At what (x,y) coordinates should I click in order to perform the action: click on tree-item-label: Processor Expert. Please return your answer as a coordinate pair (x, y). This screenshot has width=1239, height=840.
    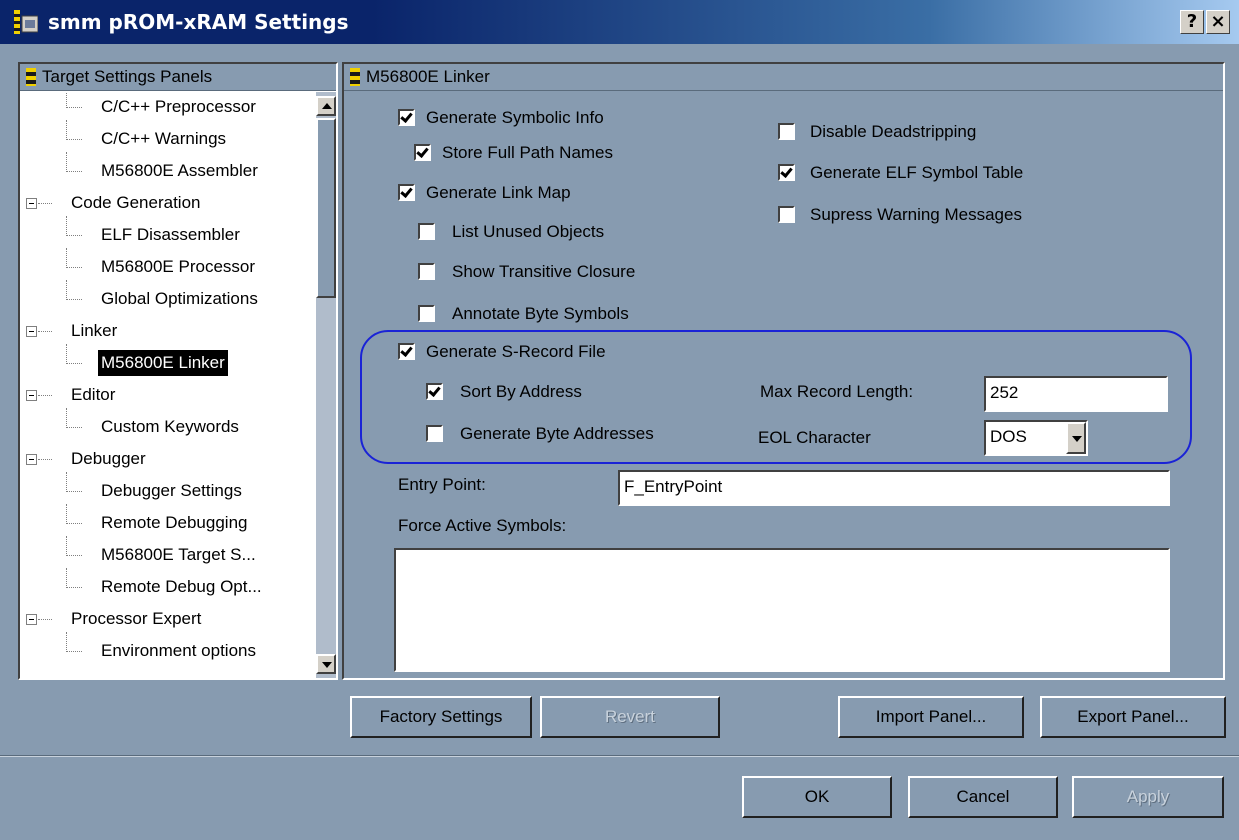
    Looking at the image, I should click on (136, 618).